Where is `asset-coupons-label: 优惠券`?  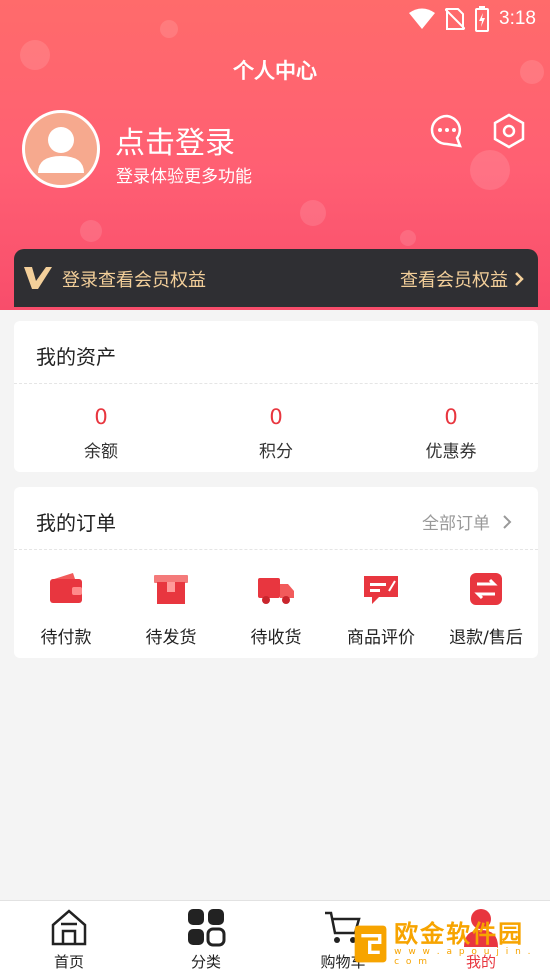
asset-coupons-label: 优惠券 is located at coordinates (451, 452).